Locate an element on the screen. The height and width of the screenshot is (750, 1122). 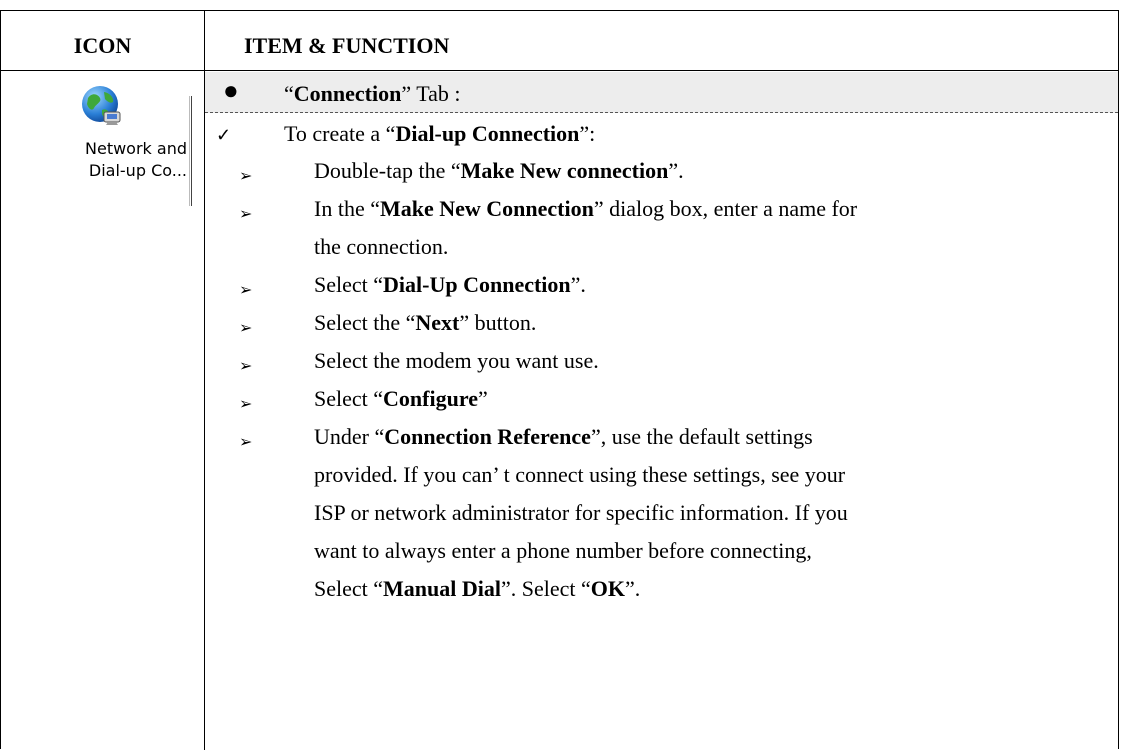
step-text-line: Select “Configure” is located at coordinates (401, 398).